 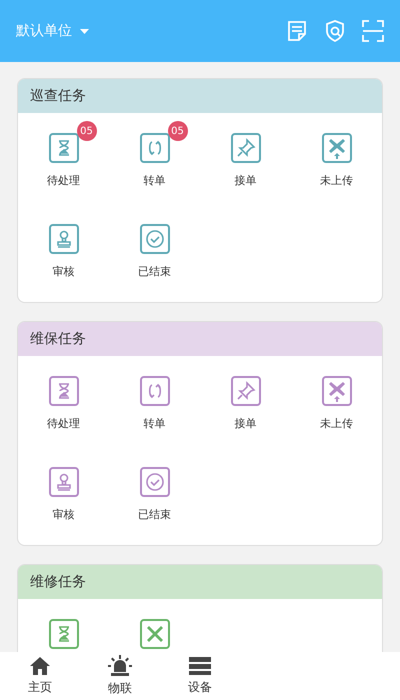 I want to click on nav-tab: 物联, so click(x=120, y=676).